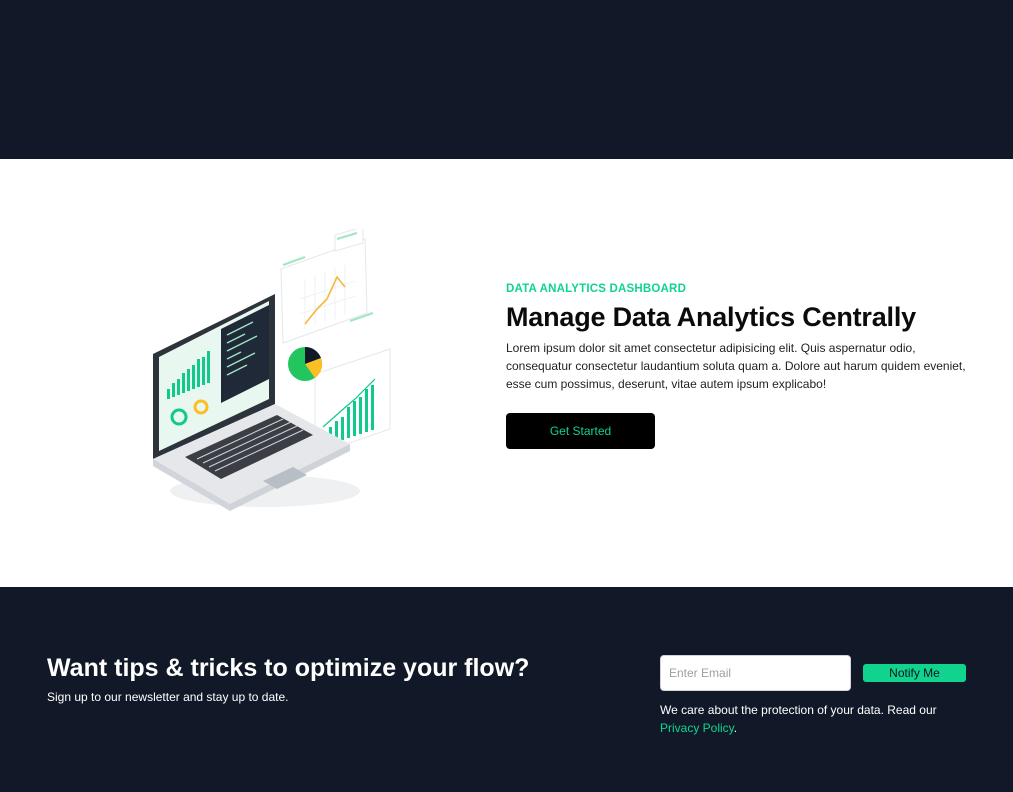 This screenshot has height=792, width=1013. I want to click on get-started-button: Get Started, so click(580, 431).